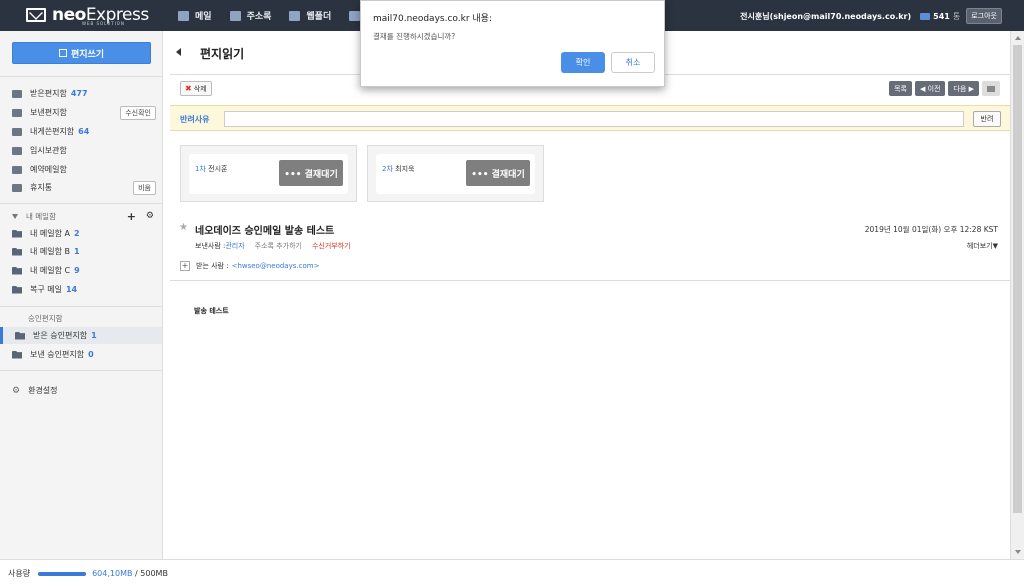 Image resolution: width=1024 pixels, height=587 pixels. I want to click on usage-label: 사용량, so click(19, 573).